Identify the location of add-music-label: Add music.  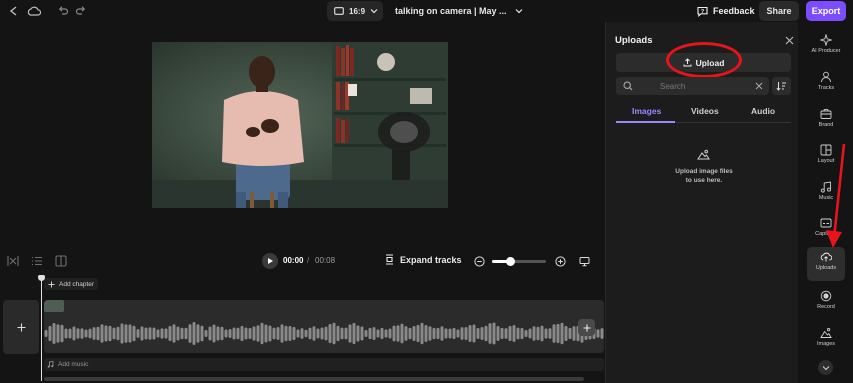
(73, 364).